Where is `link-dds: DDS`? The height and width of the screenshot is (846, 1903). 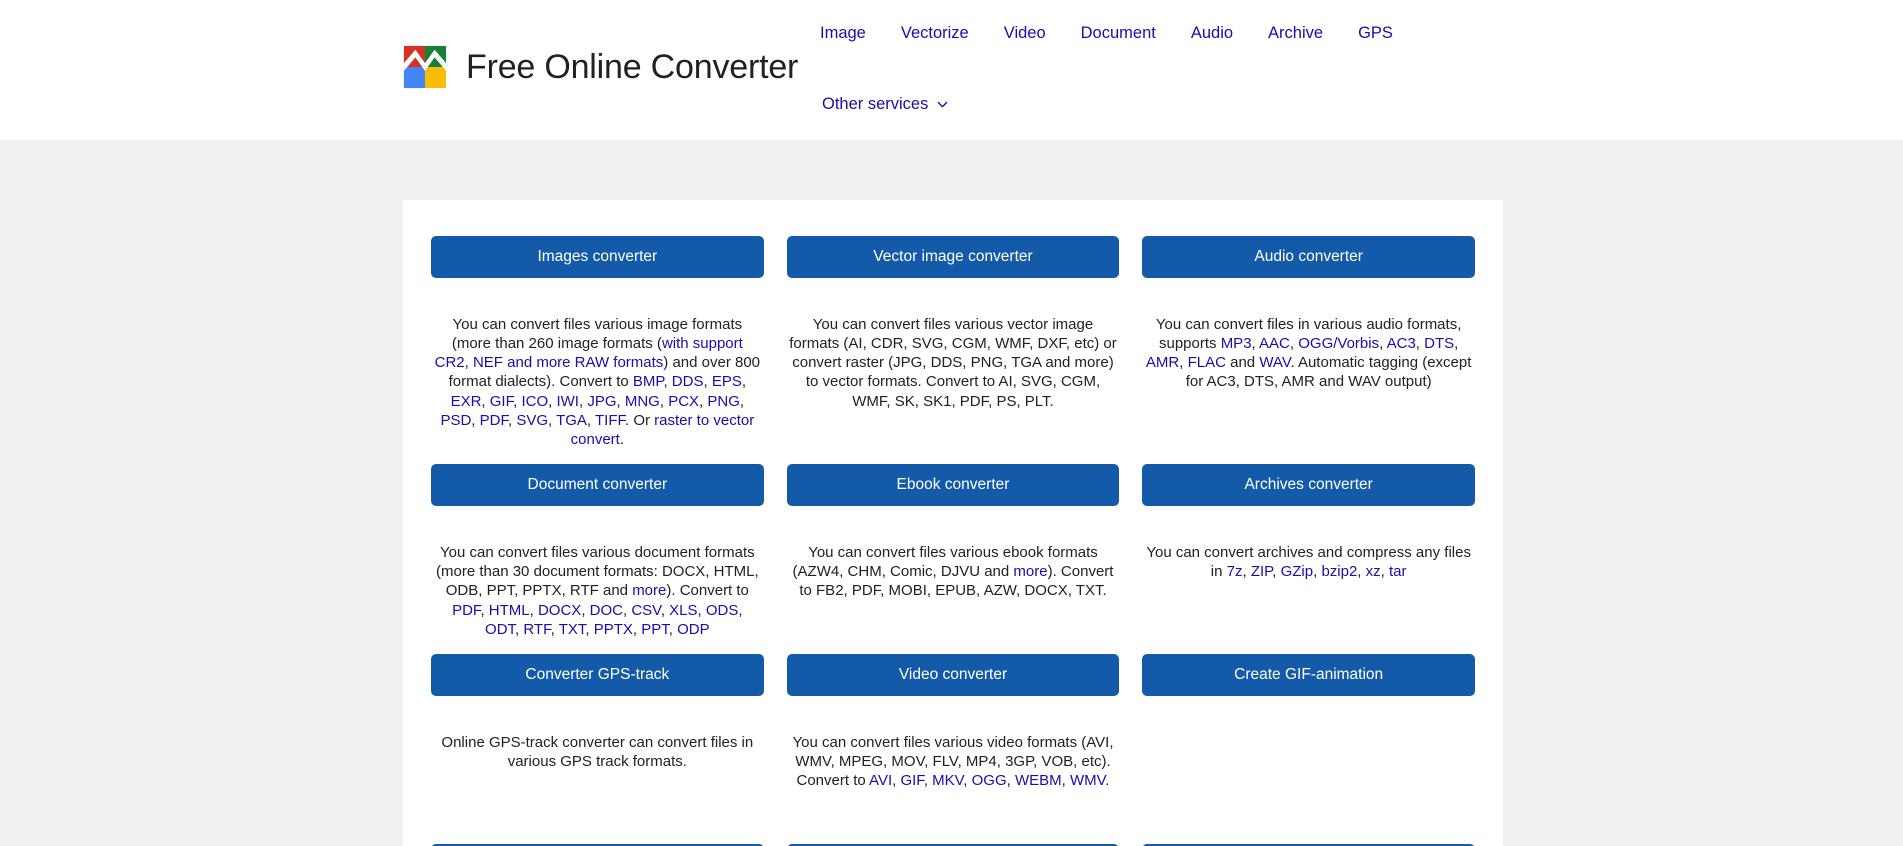 link-dds: DDS is located at coordinates (688, 381).